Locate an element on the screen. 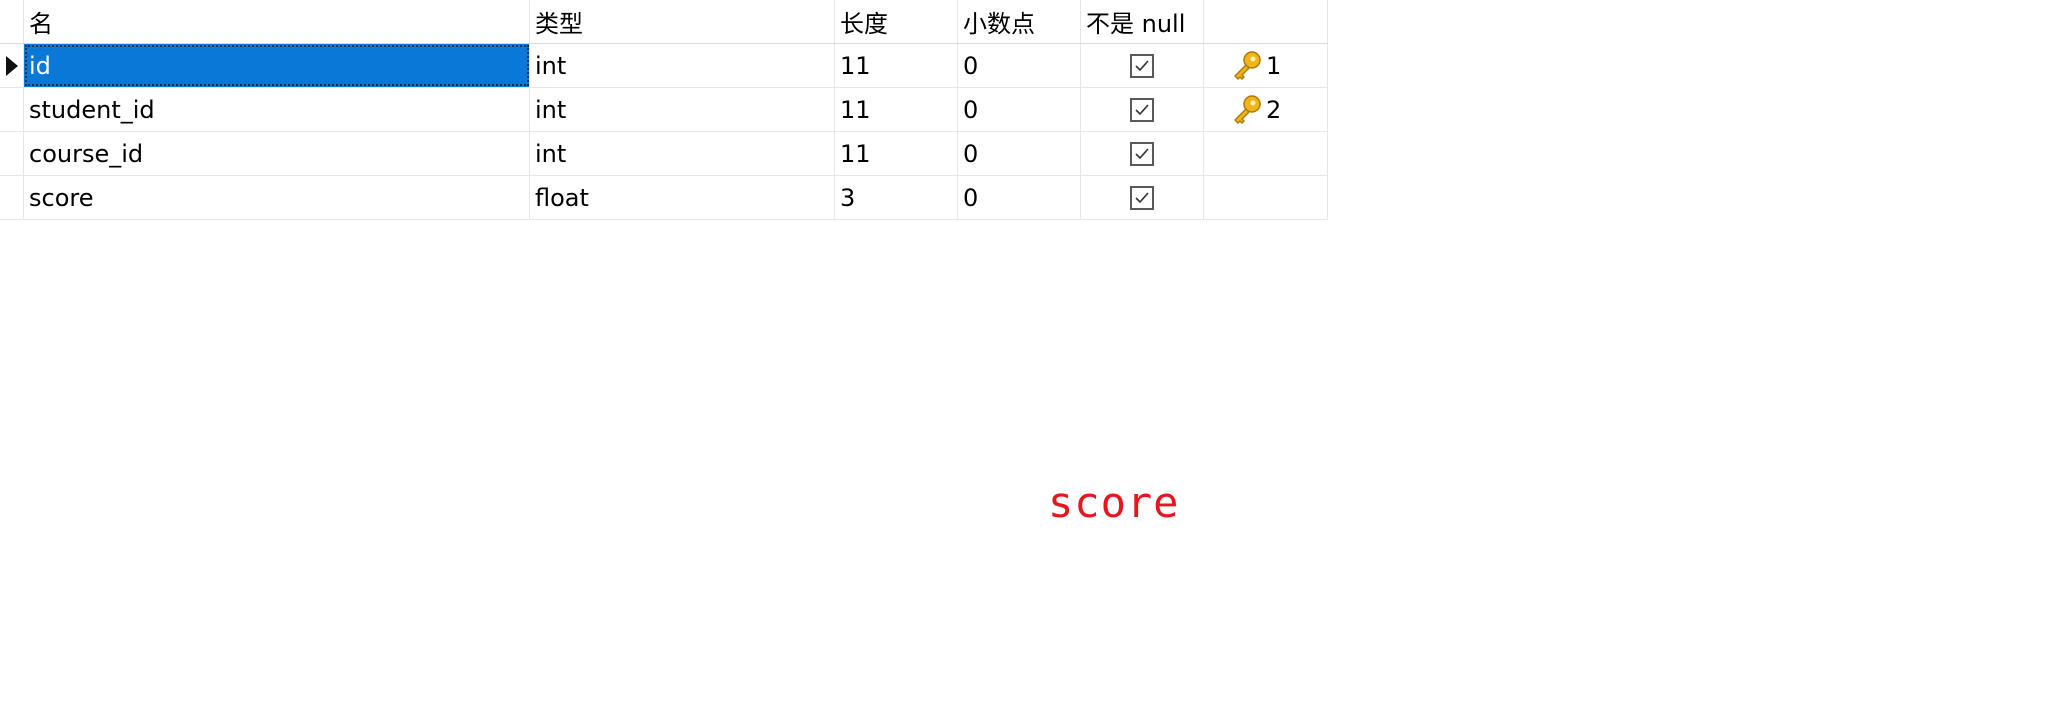 The height and width of the screenshot is (722, 2070). field-key-cell: 1 is located at coordinates (1266, 65).